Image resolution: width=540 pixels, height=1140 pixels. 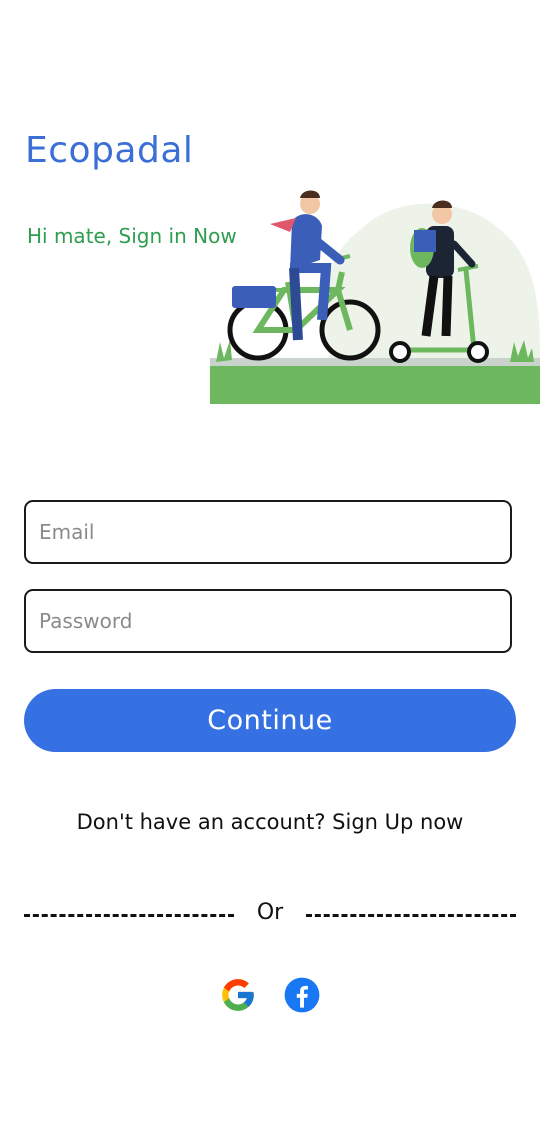 I want to click on email-input, so click(x=268, y=532).